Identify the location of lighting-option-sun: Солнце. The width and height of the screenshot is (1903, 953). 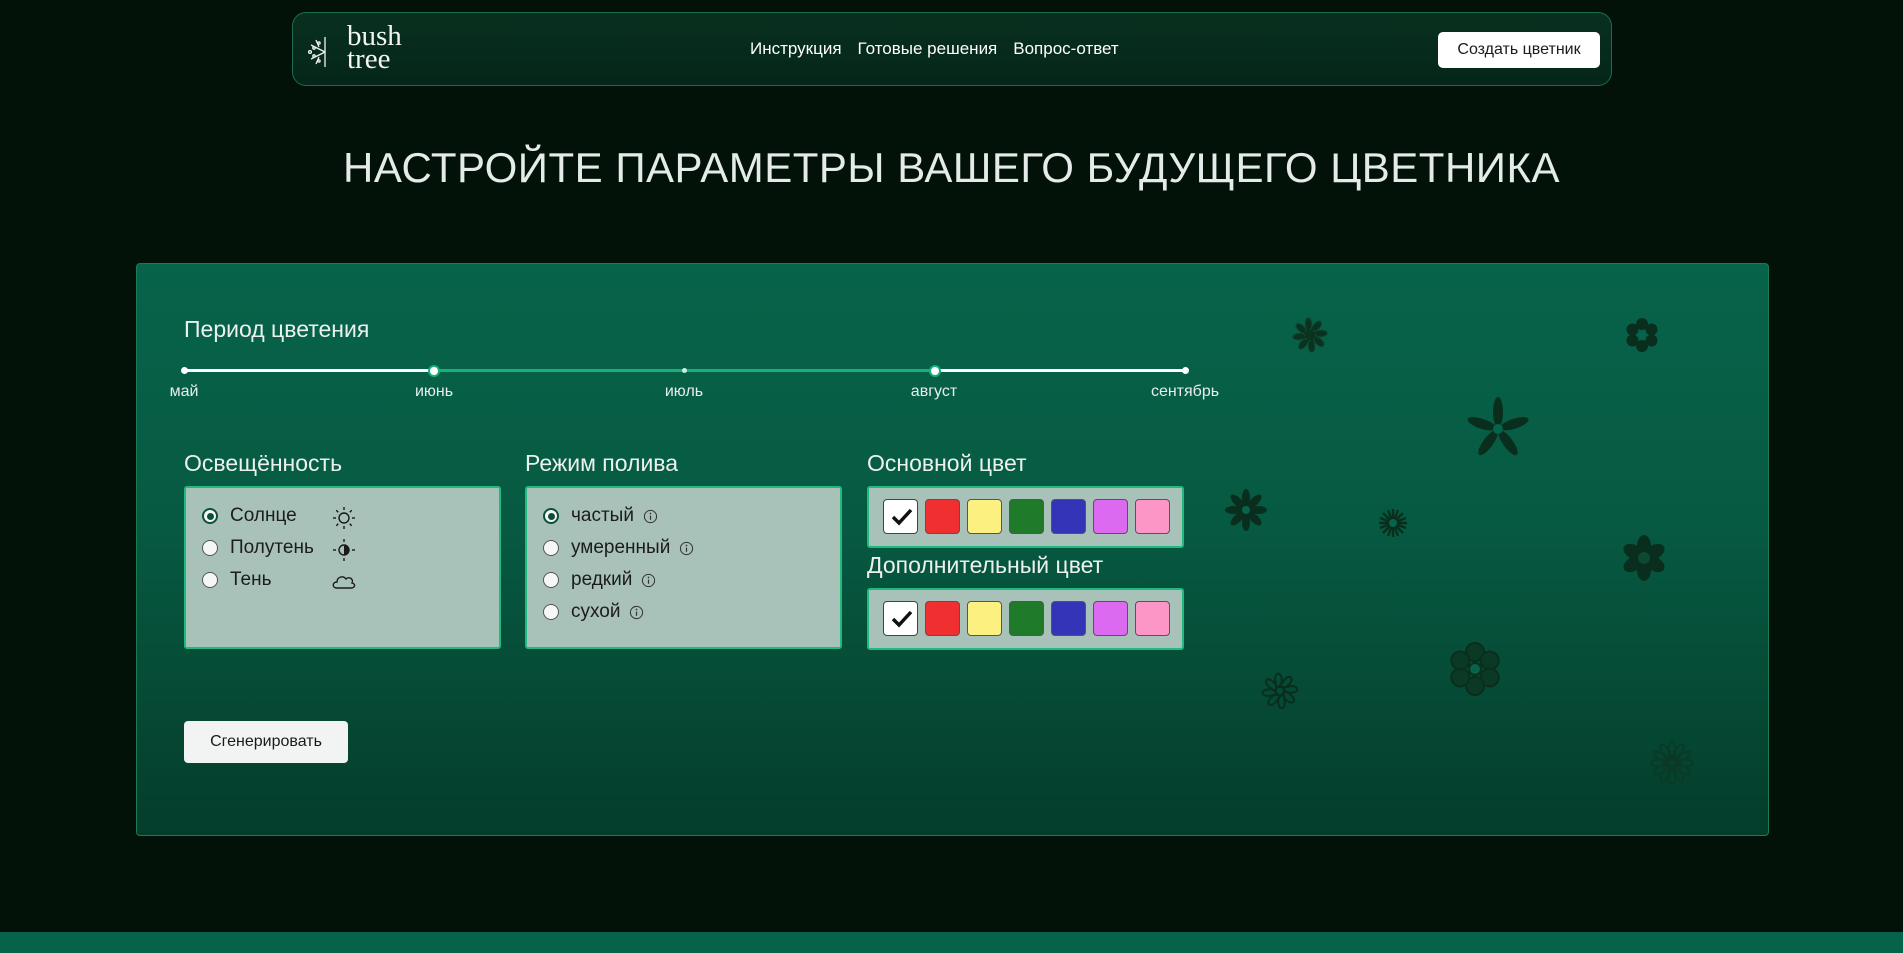
(249, 516).